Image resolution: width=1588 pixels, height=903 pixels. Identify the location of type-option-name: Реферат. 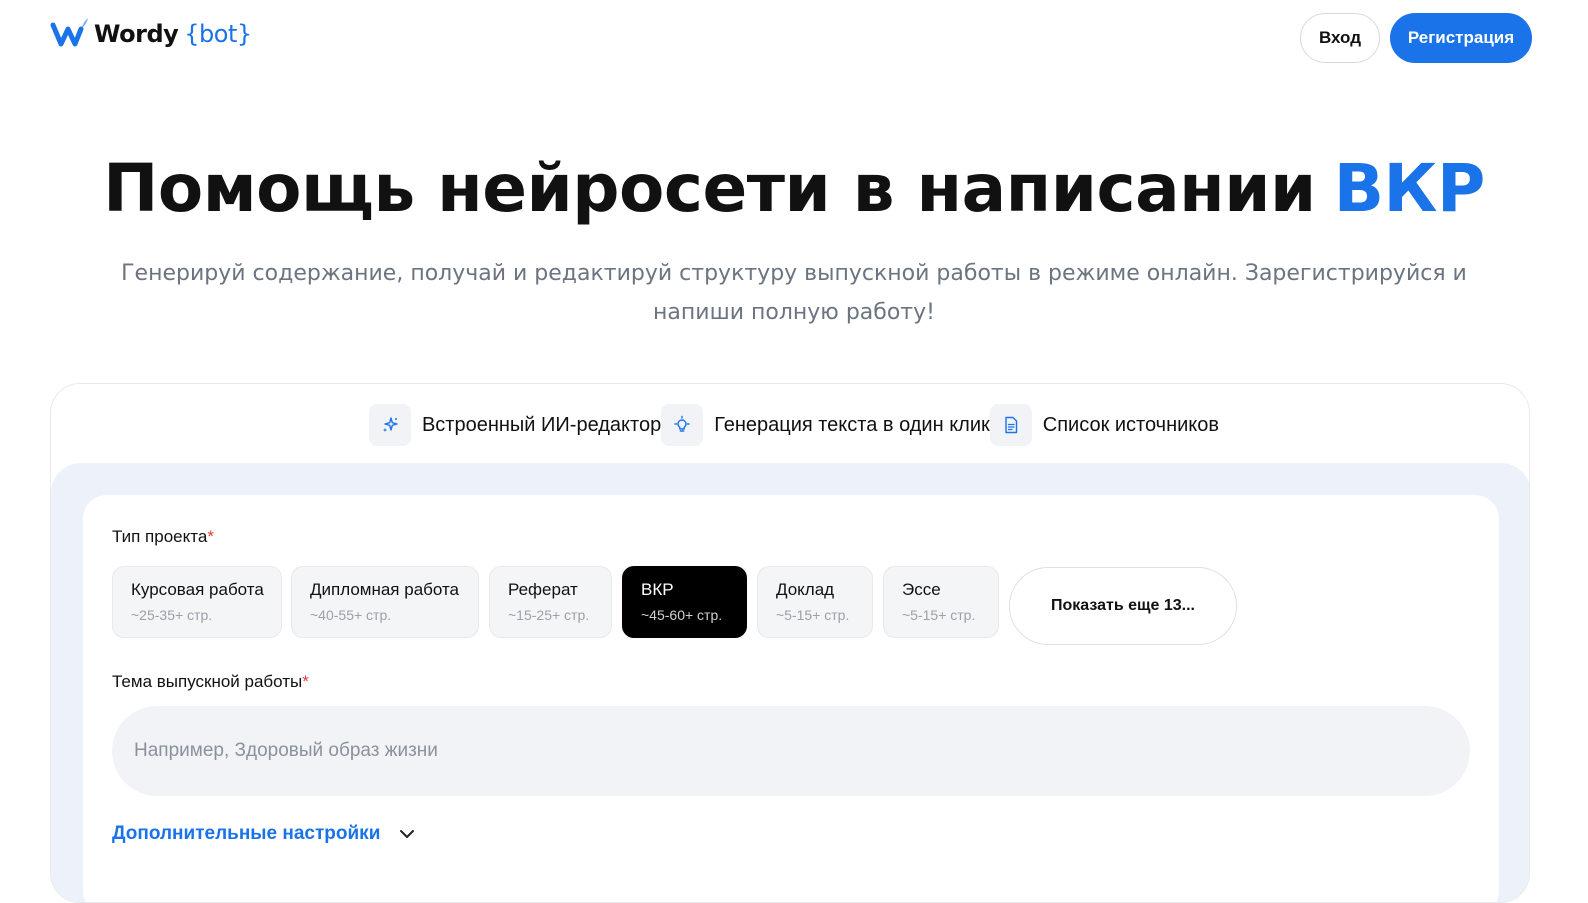
(543, 589).